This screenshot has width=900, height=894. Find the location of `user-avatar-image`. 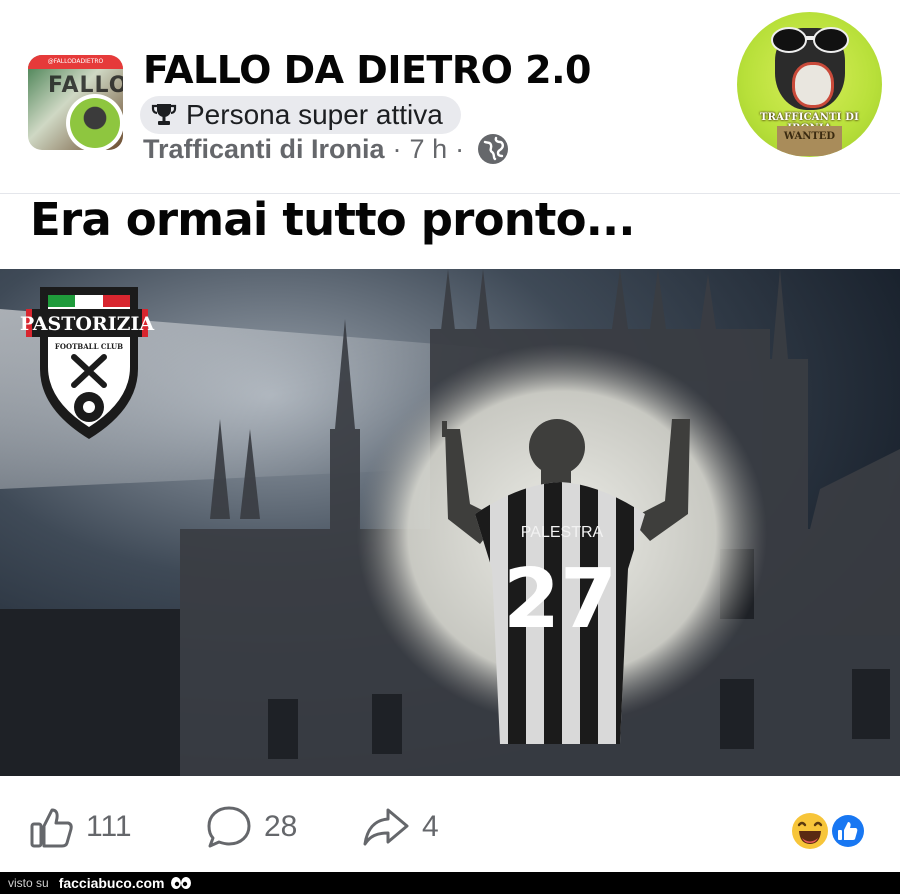

user-avatar-image is located at coordinates (95, 123).